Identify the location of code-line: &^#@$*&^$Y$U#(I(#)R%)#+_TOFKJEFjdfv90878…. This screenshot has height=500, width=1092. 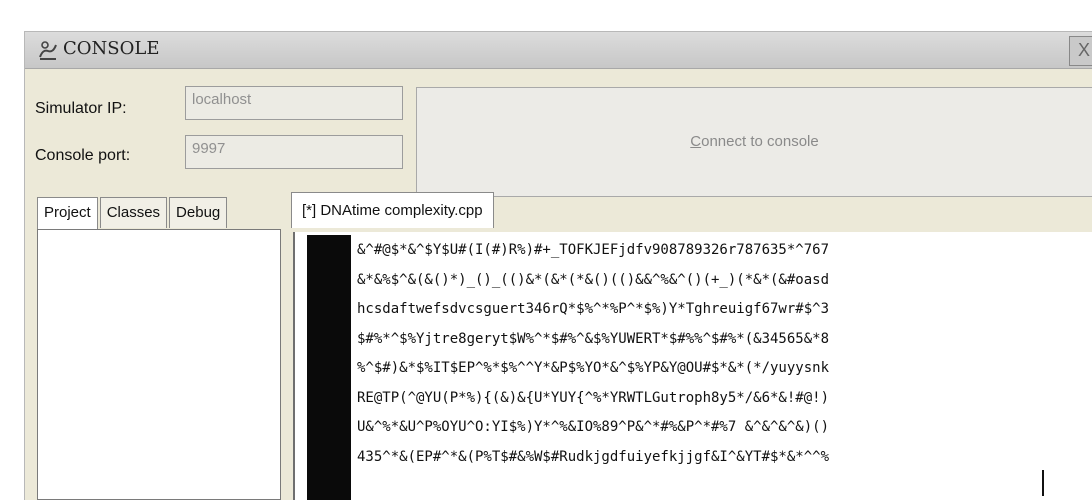
(593, 250).